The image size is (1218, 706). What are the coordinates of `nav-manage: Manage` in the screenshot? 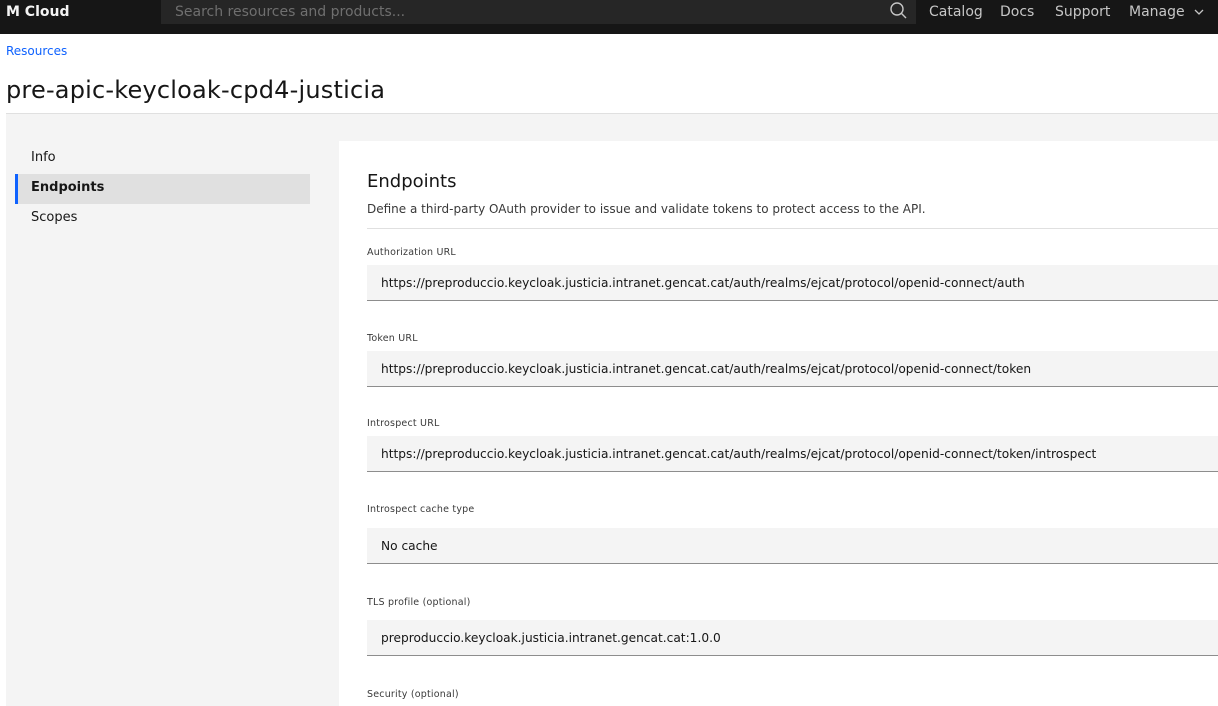 It's located at (1167, 12).